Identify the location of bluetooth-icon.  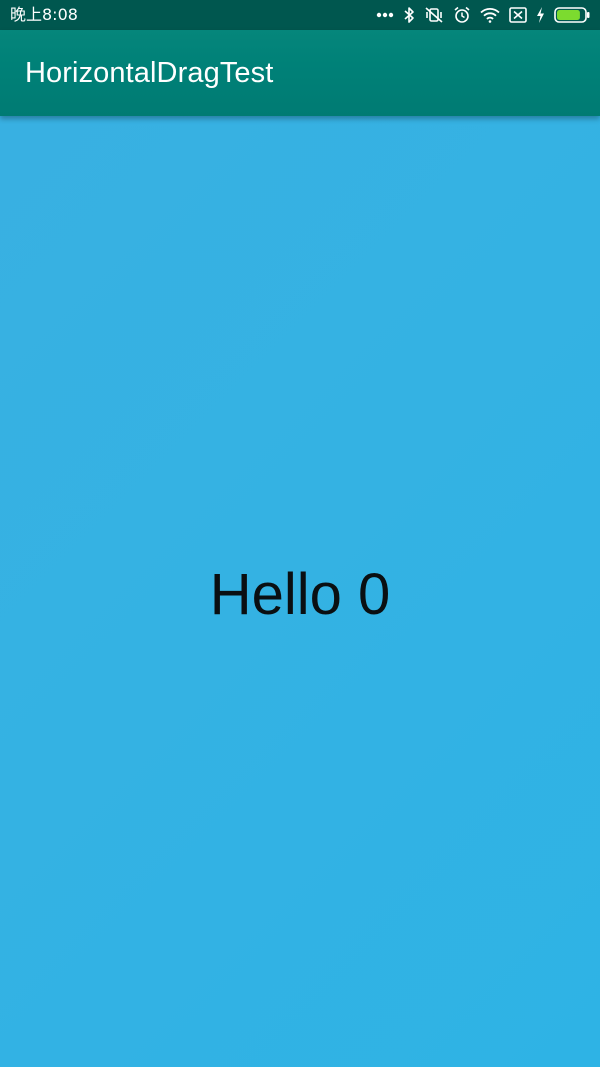
(409, 15).